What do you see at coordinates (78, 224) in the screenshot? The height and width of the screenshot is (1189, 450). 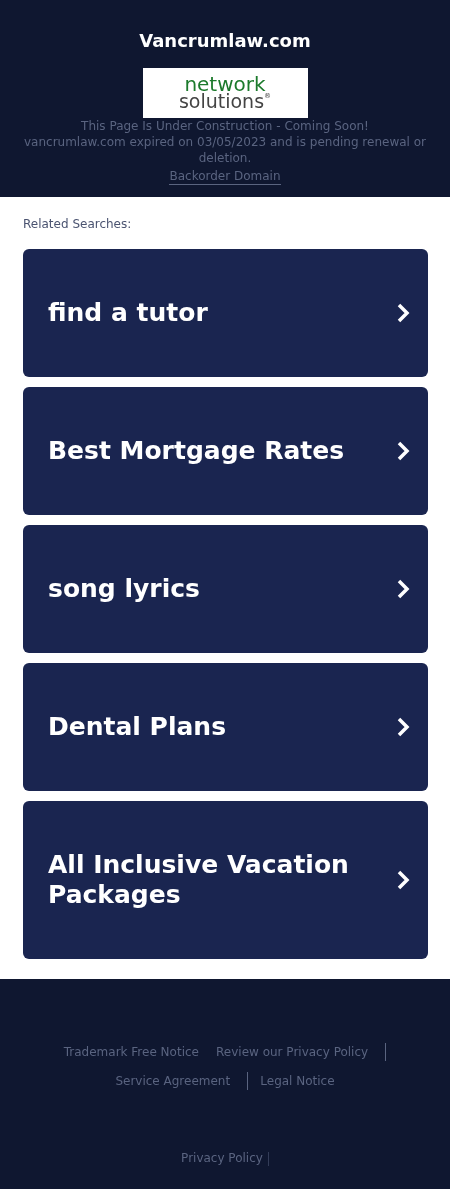 I see `related-heading: Related Searches:` at bounding box center [78, 224].